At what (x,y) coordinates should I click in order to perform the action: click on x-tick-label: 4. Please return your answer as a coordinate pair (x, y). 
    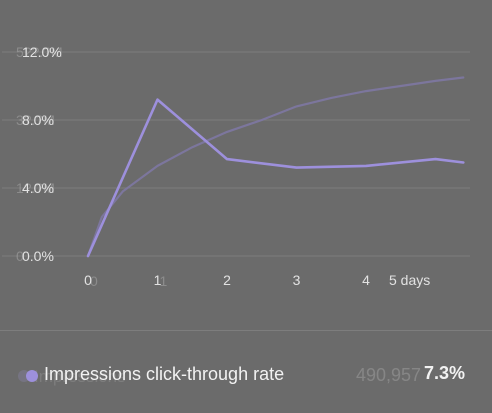
    Looking at the image, I should click on (366, 280).